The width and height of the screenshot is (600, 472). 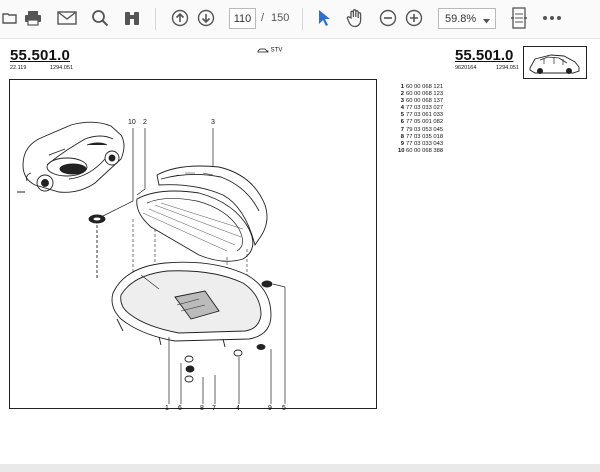 What do you see at coordinates (461, 19) in the screenshot?
I see `zoom-value: 59.8%` at bounding box center [461, 19].